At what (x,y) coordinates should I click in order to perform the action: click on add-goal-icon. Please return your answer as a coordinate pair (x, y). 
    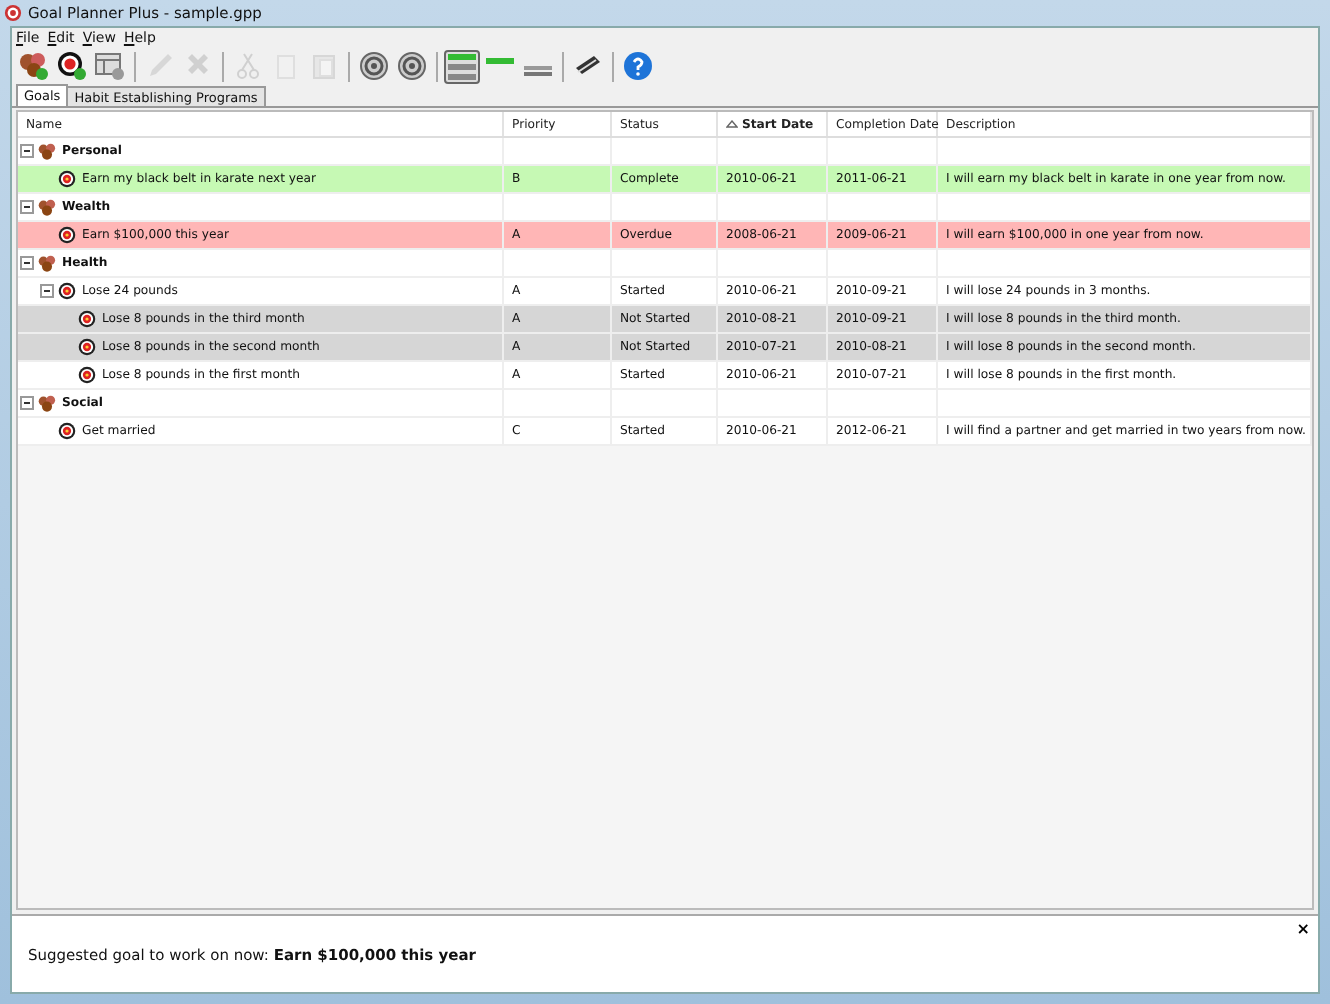
    Looking at the image, I should click on (72, 66).